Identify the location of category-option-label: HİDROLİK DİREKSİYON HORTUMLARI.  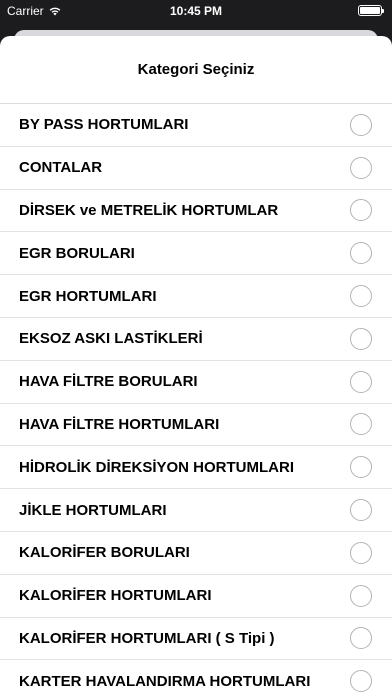
(156, 467).